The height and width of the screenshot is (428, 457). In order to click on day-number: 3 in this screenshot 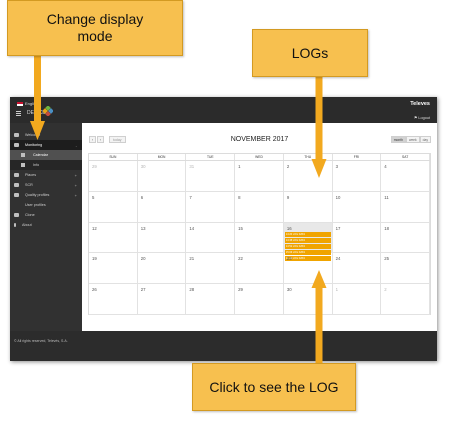, I will do `click(336, 166)`.